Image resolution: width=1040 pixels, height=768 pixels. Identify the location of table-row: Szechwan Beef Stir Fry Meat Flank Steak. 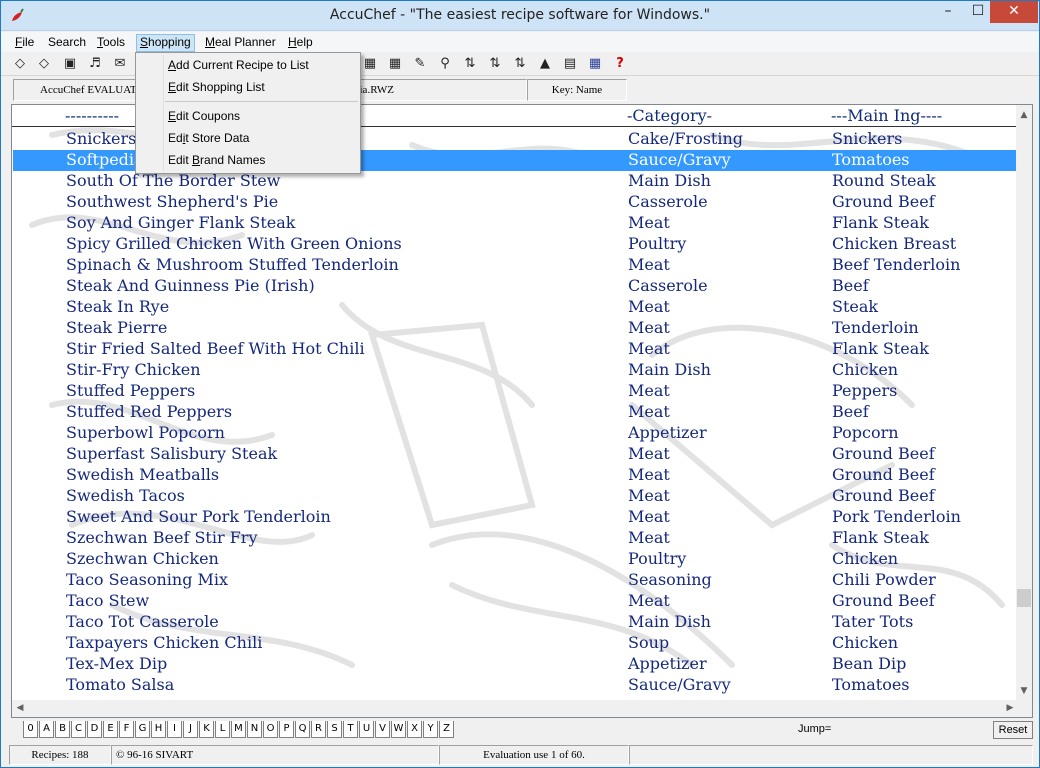
(515, 538).